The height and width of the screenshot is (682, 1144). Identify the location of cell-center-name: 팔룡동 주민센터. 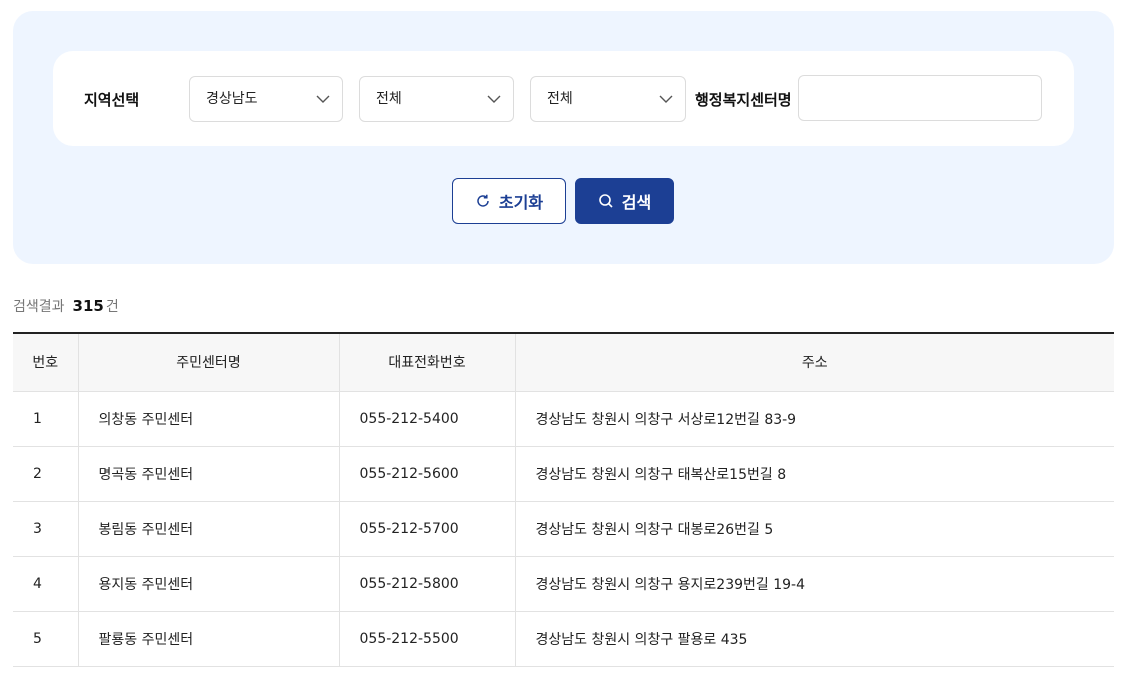
(209, 639).